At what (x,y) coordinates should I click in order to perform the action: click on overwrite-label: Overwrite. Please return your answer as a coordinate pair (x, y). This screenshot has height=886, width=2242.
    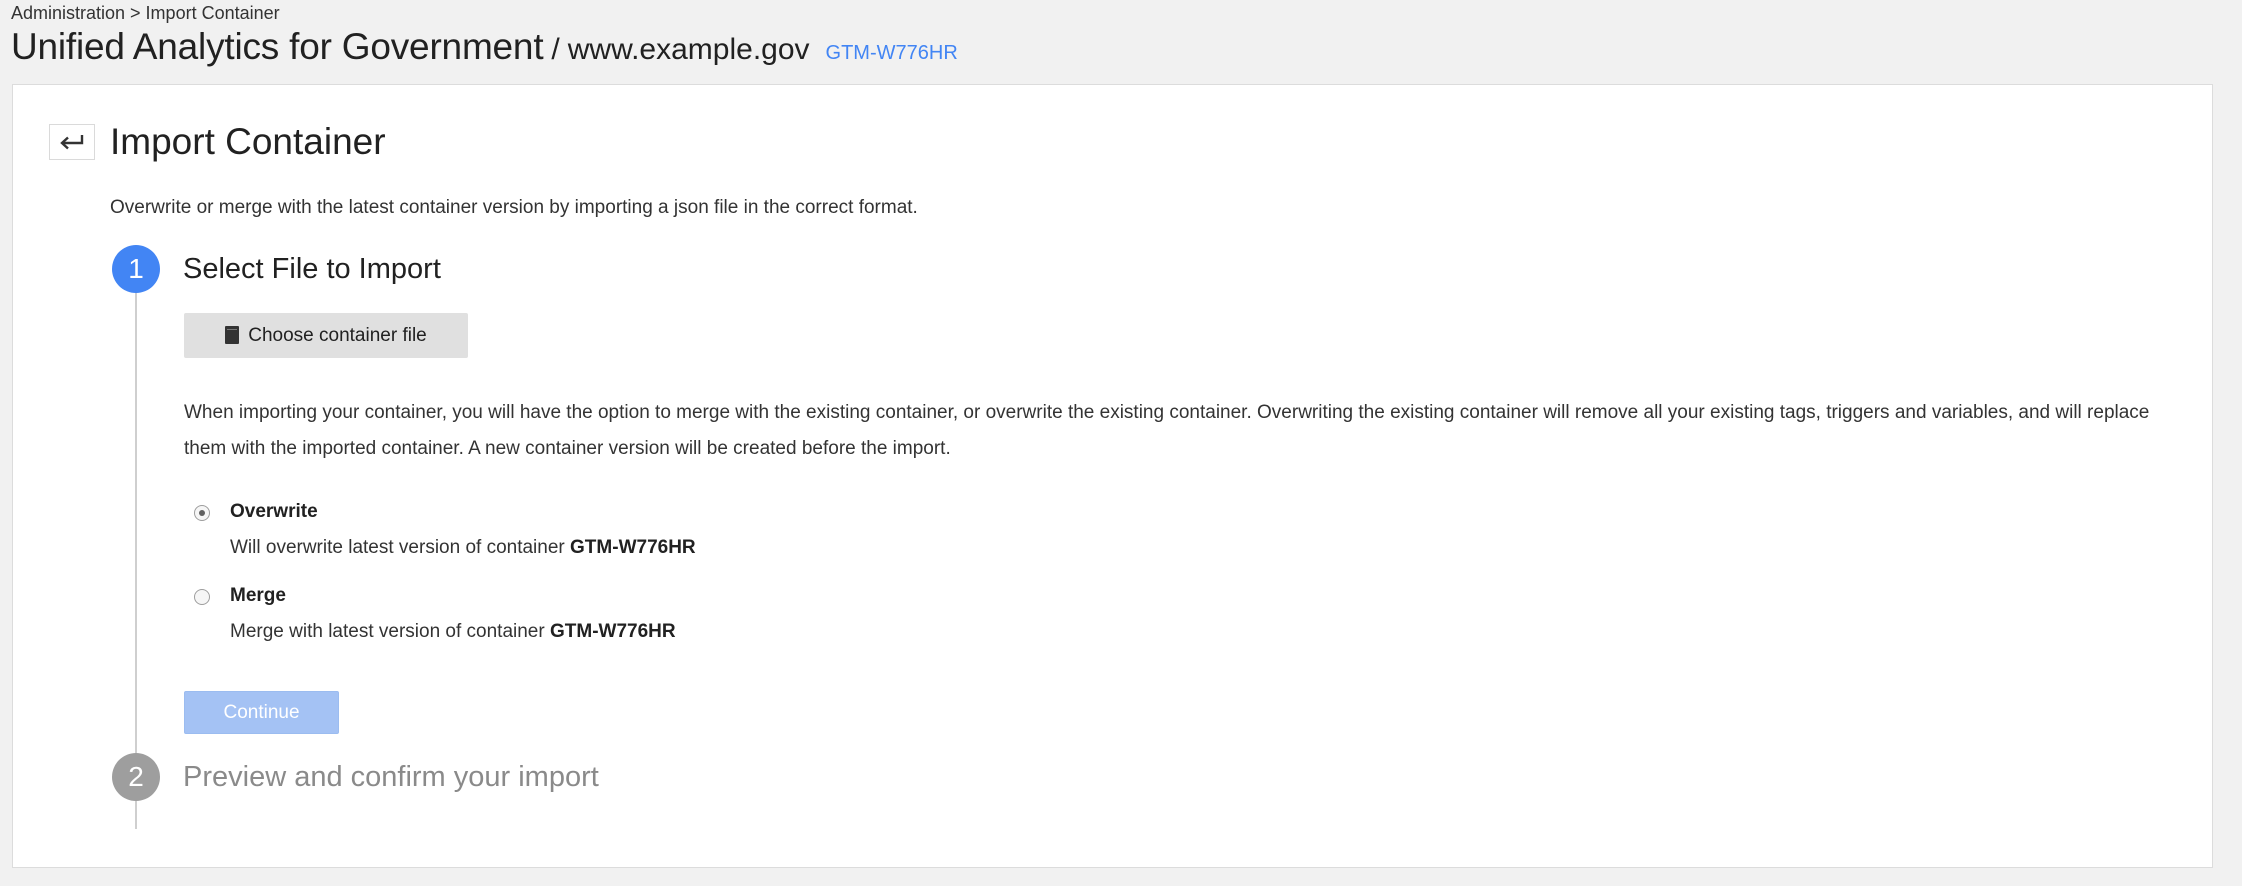
    Looking at the image, I should click on (274, 512).